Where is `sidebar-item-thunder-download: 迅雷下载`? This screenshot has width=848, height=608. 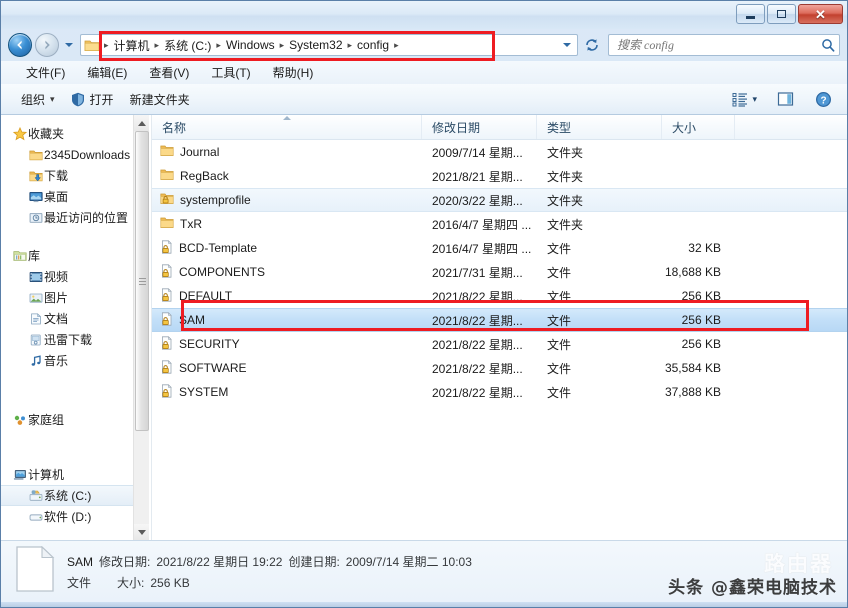 sidebar-item-thunder-download: 迅雷下载 is located at coordinates (75, 339).